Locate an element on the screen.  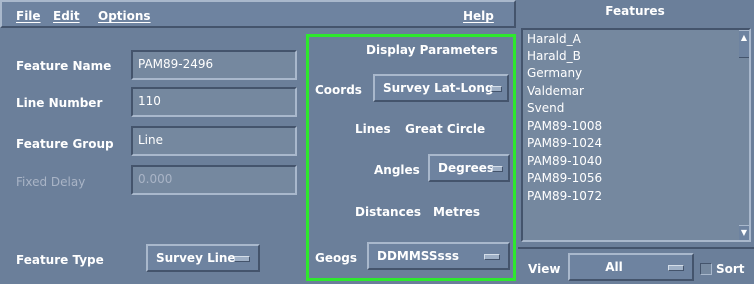
feature-list-item: Harald_A is located at coordinates (554, 39).